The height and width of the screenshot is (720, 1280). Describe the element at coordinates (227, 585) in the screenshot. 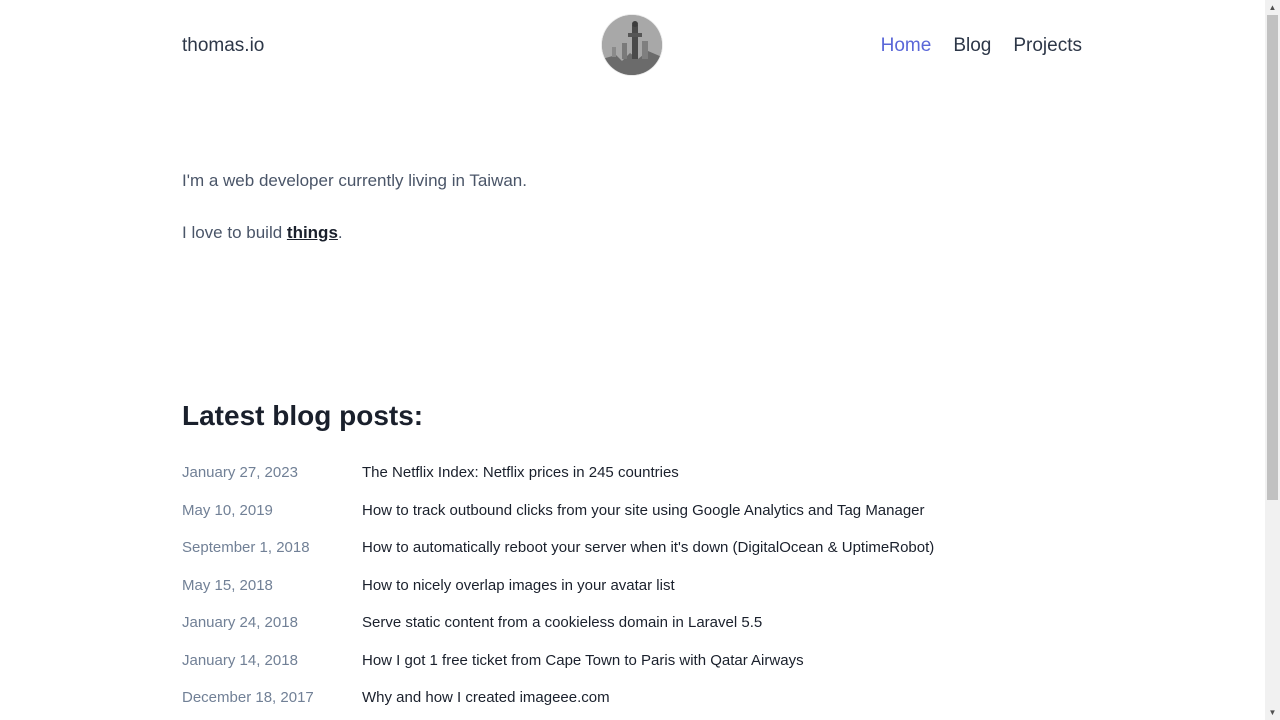

I see `post-date: May 15, 2018` at that location.